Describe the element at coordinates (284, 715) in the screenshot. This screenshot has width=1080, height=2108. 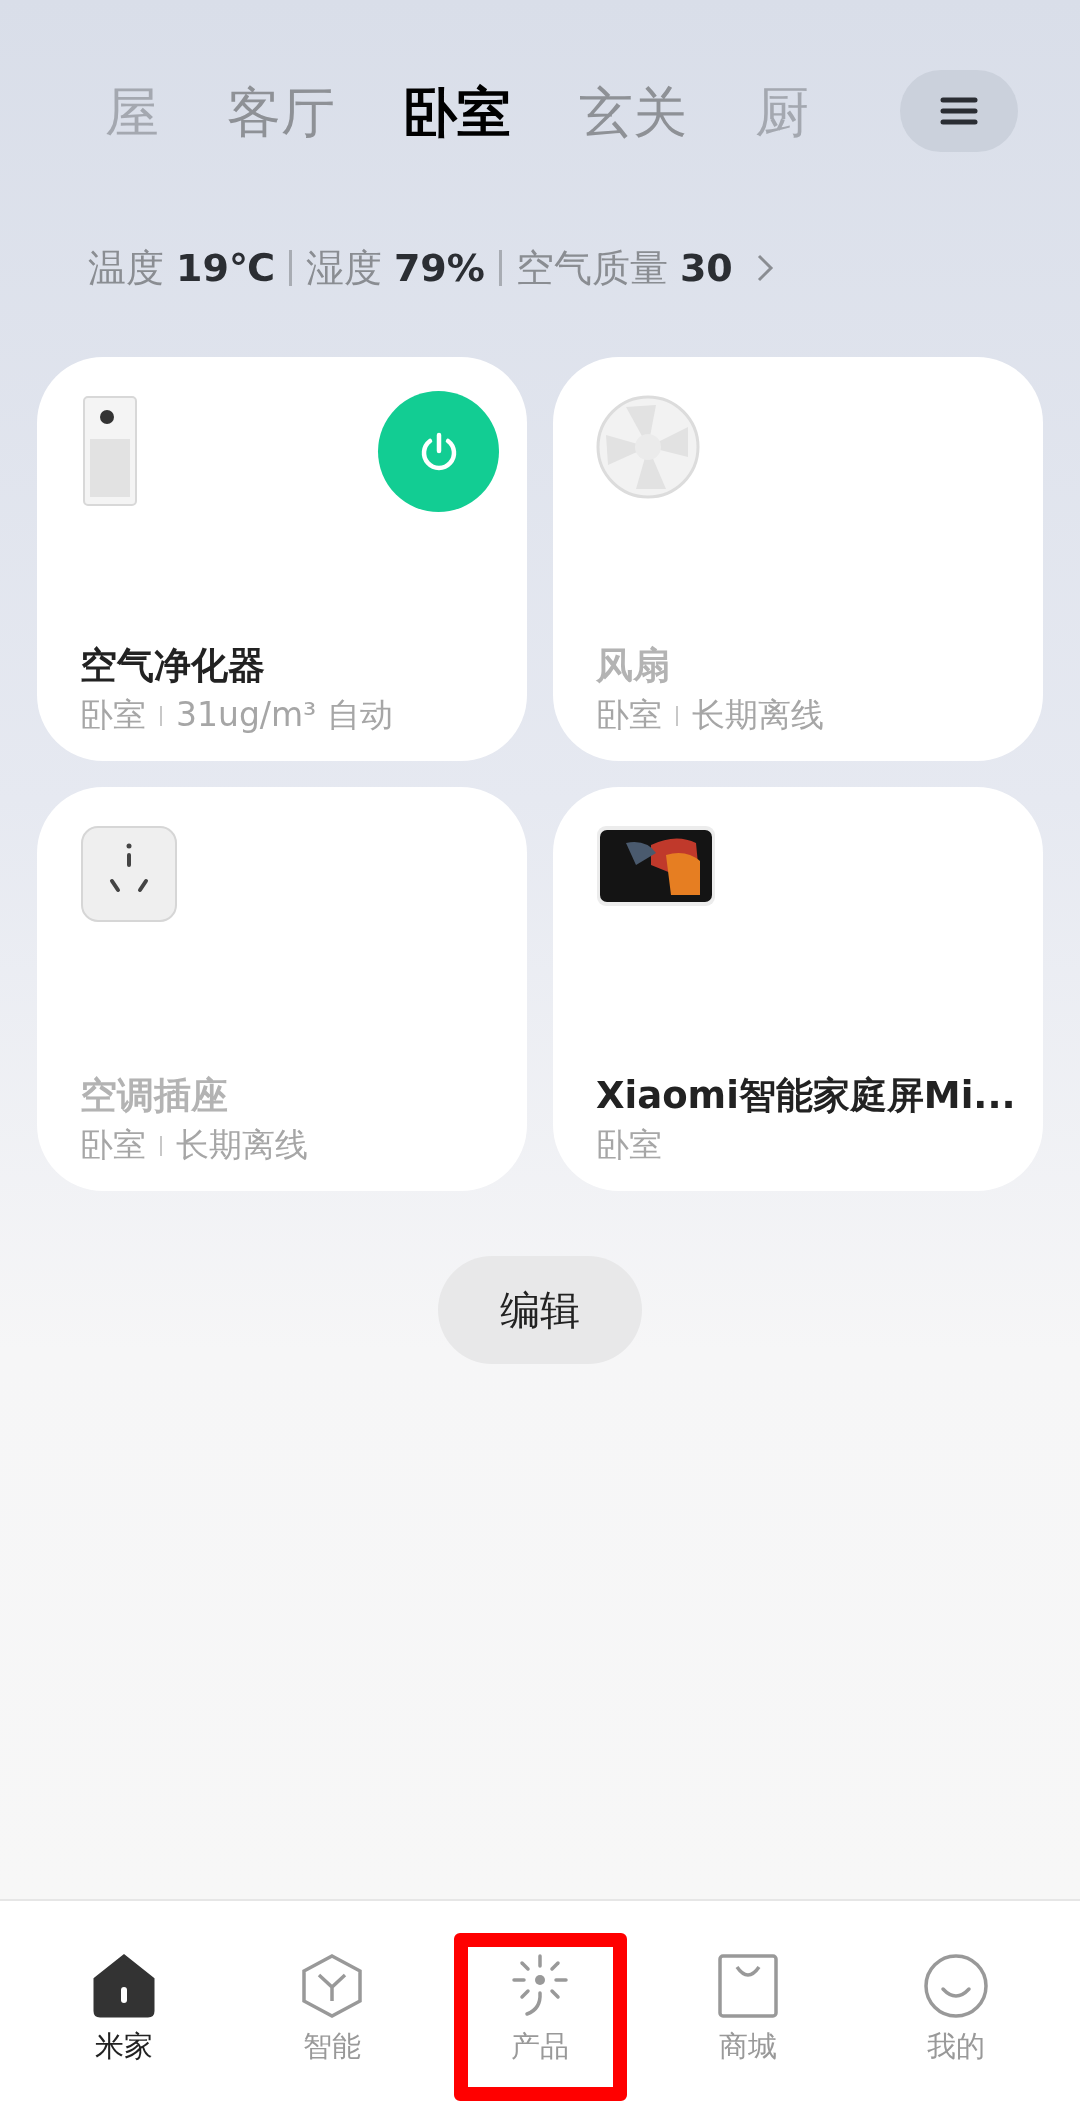
I see `device-status: 31ug/m³ 自动` at that location.